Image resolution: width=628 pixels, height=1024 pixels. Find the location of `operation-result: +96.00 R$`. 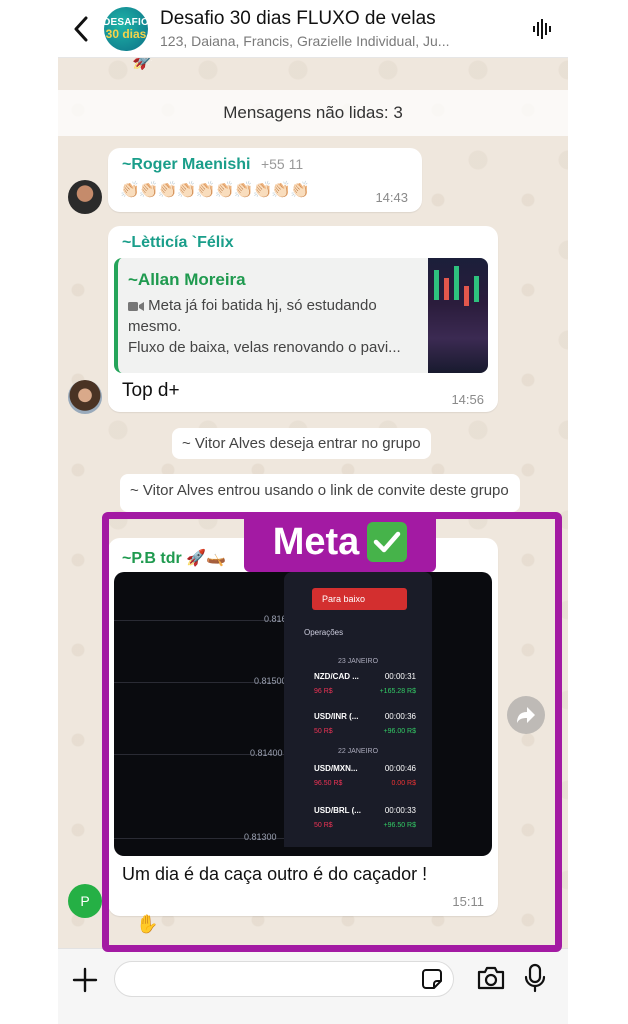

operation-result: +96.00 R$ is located at coordinates (400, 731).